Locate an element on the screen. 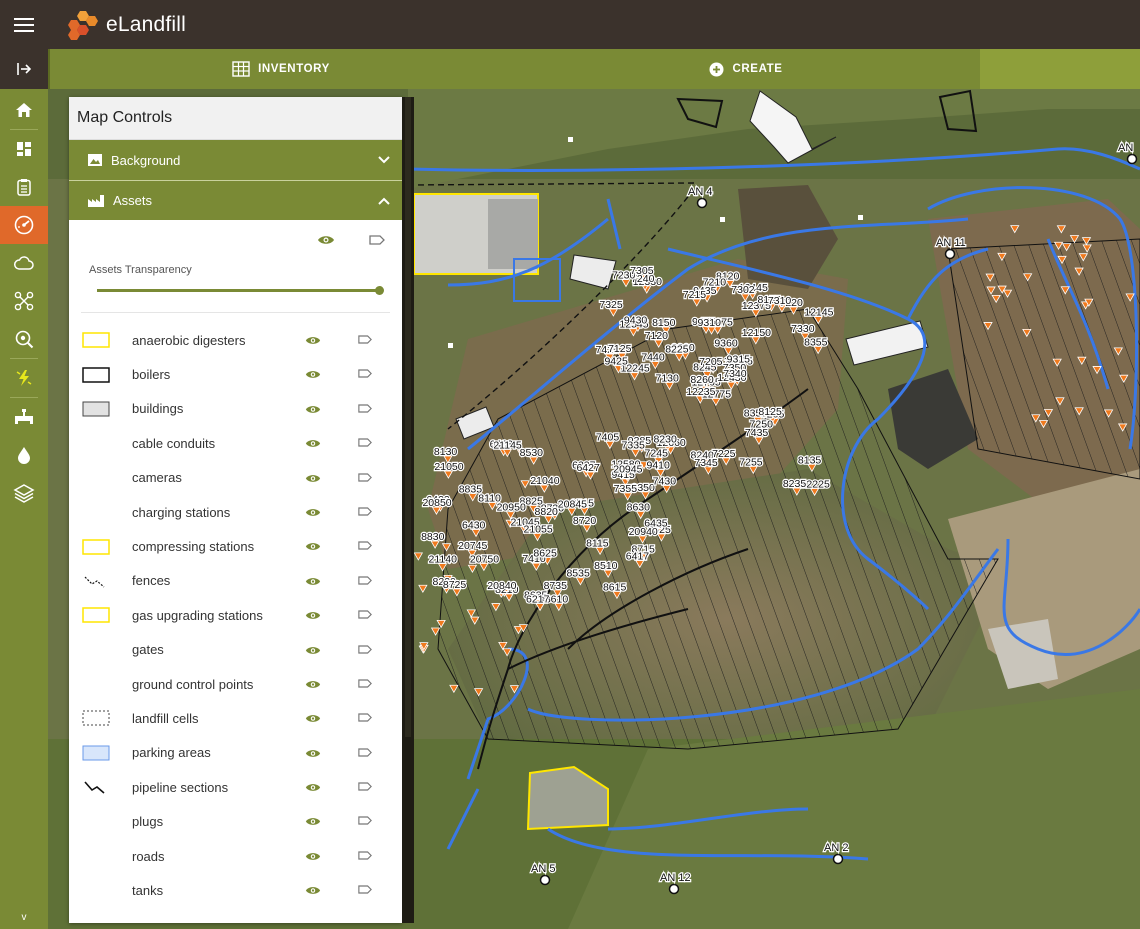 This screenshot has width=1140, height=929. layer-row: anaerobic digesters is located at coordinates (235, 340).